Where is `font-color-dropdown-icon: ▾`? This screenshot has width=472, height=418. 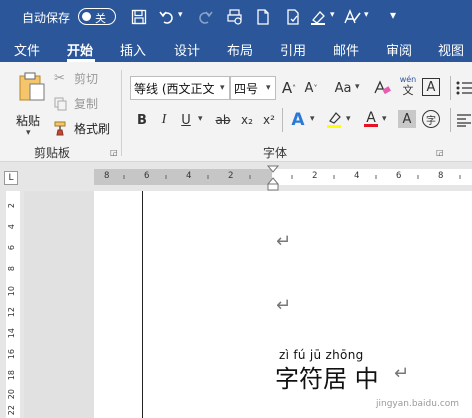
font-color-dropdown-icon: ▾ is located at coordinates (384, 119).